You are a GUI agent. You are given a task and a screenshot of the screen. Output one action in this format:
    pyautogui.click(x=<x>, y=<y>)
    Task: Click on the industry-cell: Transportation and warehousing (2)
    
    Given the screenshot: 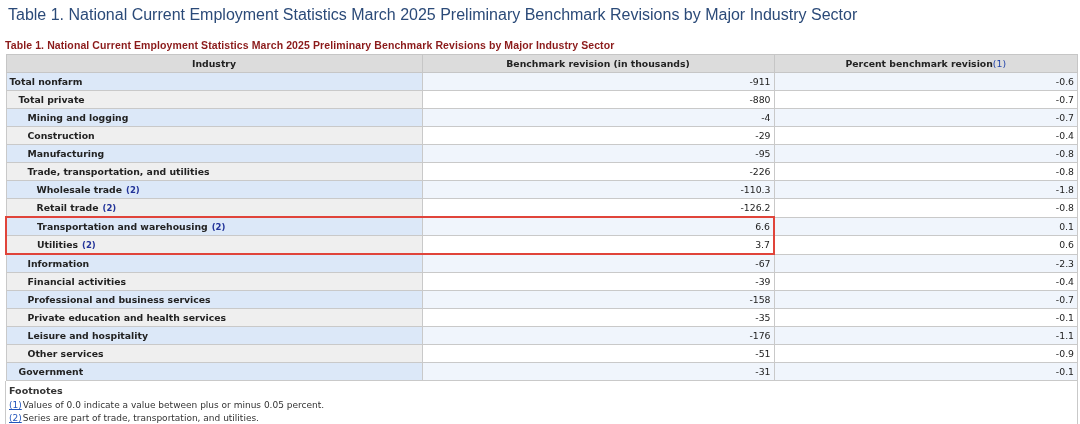 What is the action you would take?
    pyautogui.click(x=214, y=226)
    